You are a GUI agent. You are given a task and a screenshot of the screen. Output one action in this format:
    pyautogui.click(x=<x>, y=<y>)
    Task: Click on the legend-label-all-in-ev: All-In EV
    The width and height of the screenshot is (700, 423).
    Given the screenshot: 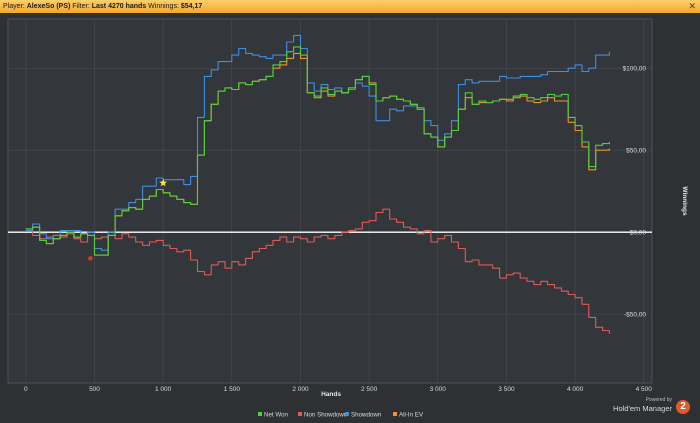 What is the action you would take?
    pyautogui.click(x=411, y=415)
    